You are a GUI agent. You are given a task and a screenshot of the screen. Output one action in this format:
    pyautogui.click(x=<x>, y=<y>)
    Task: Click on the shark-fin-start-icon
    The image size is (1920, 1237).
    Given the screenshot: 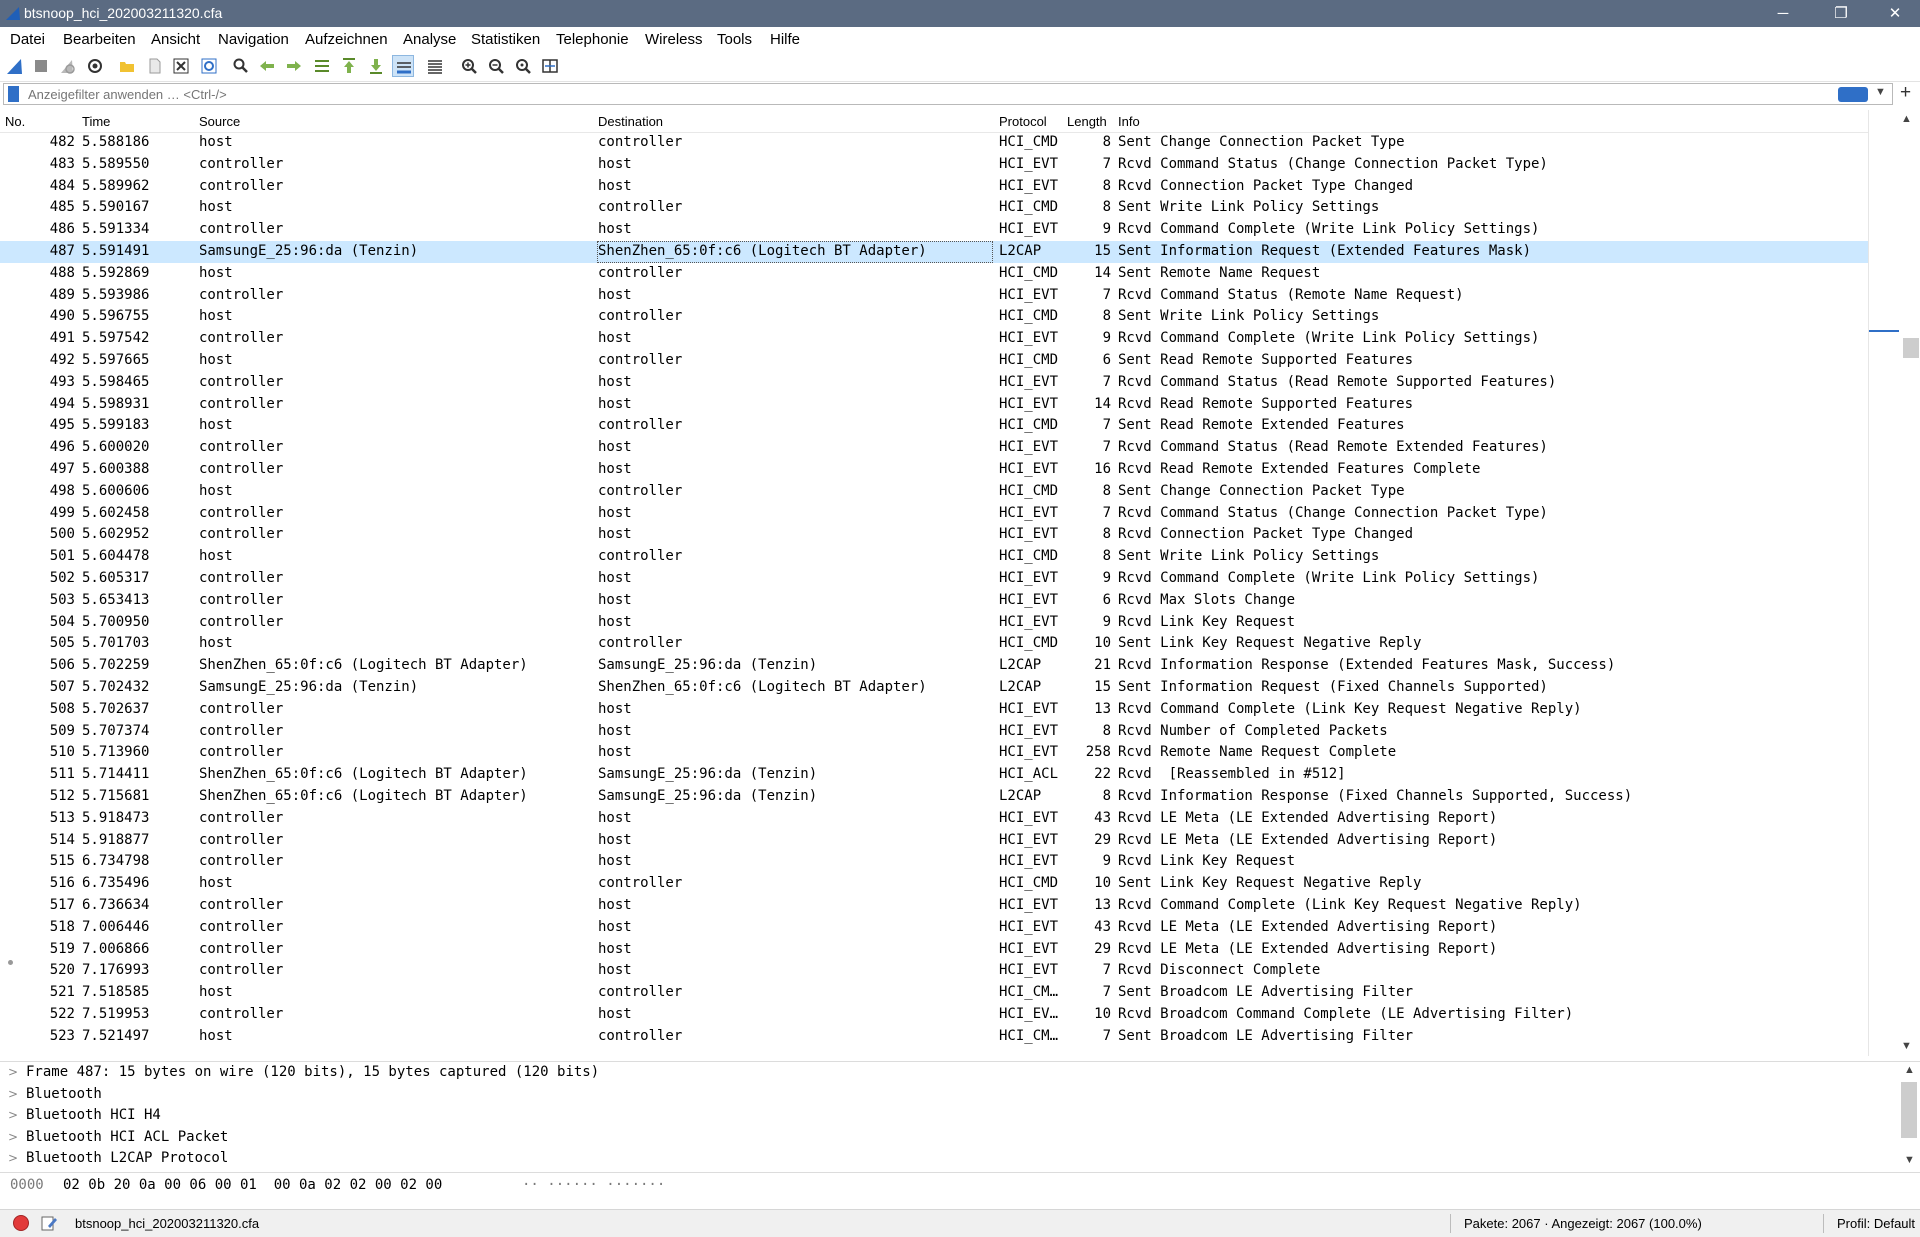 What is the action you would take?
    pyautogui.click(x=15, y=66)
    